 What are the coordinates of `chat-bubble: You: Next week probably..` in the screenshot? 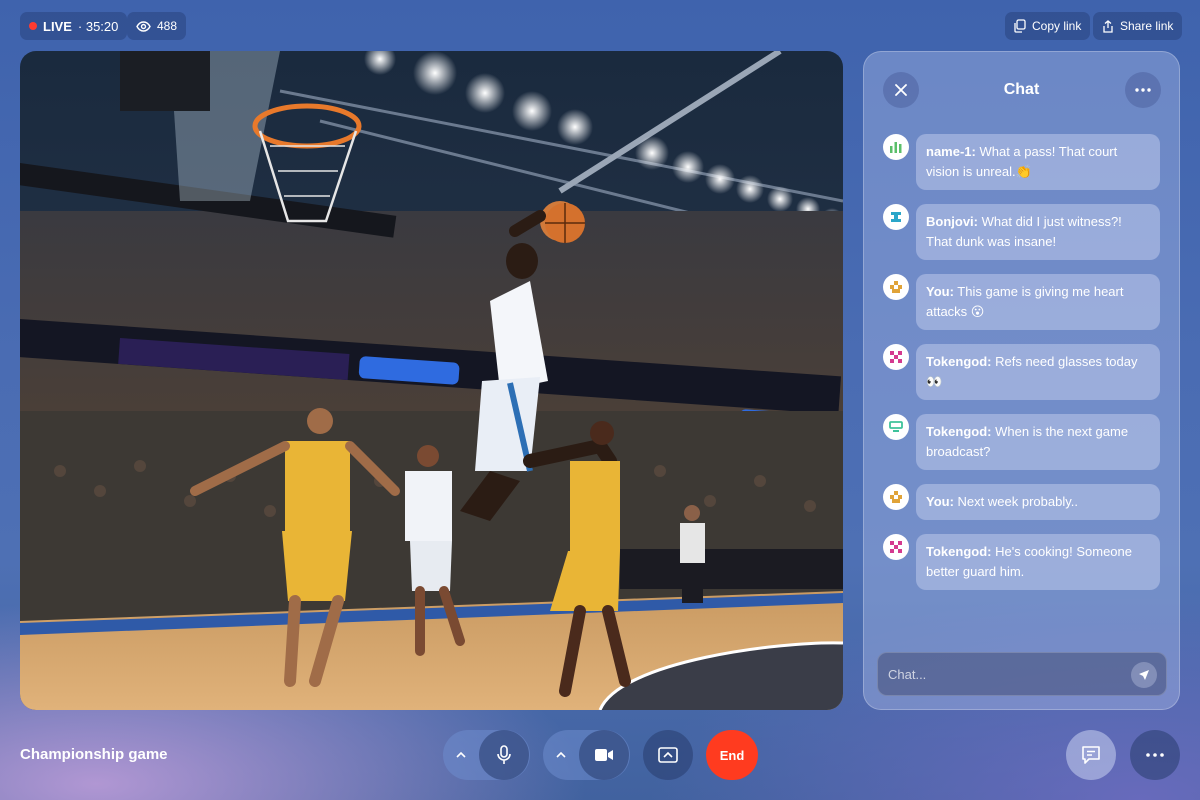 It's located at (1038, 502).